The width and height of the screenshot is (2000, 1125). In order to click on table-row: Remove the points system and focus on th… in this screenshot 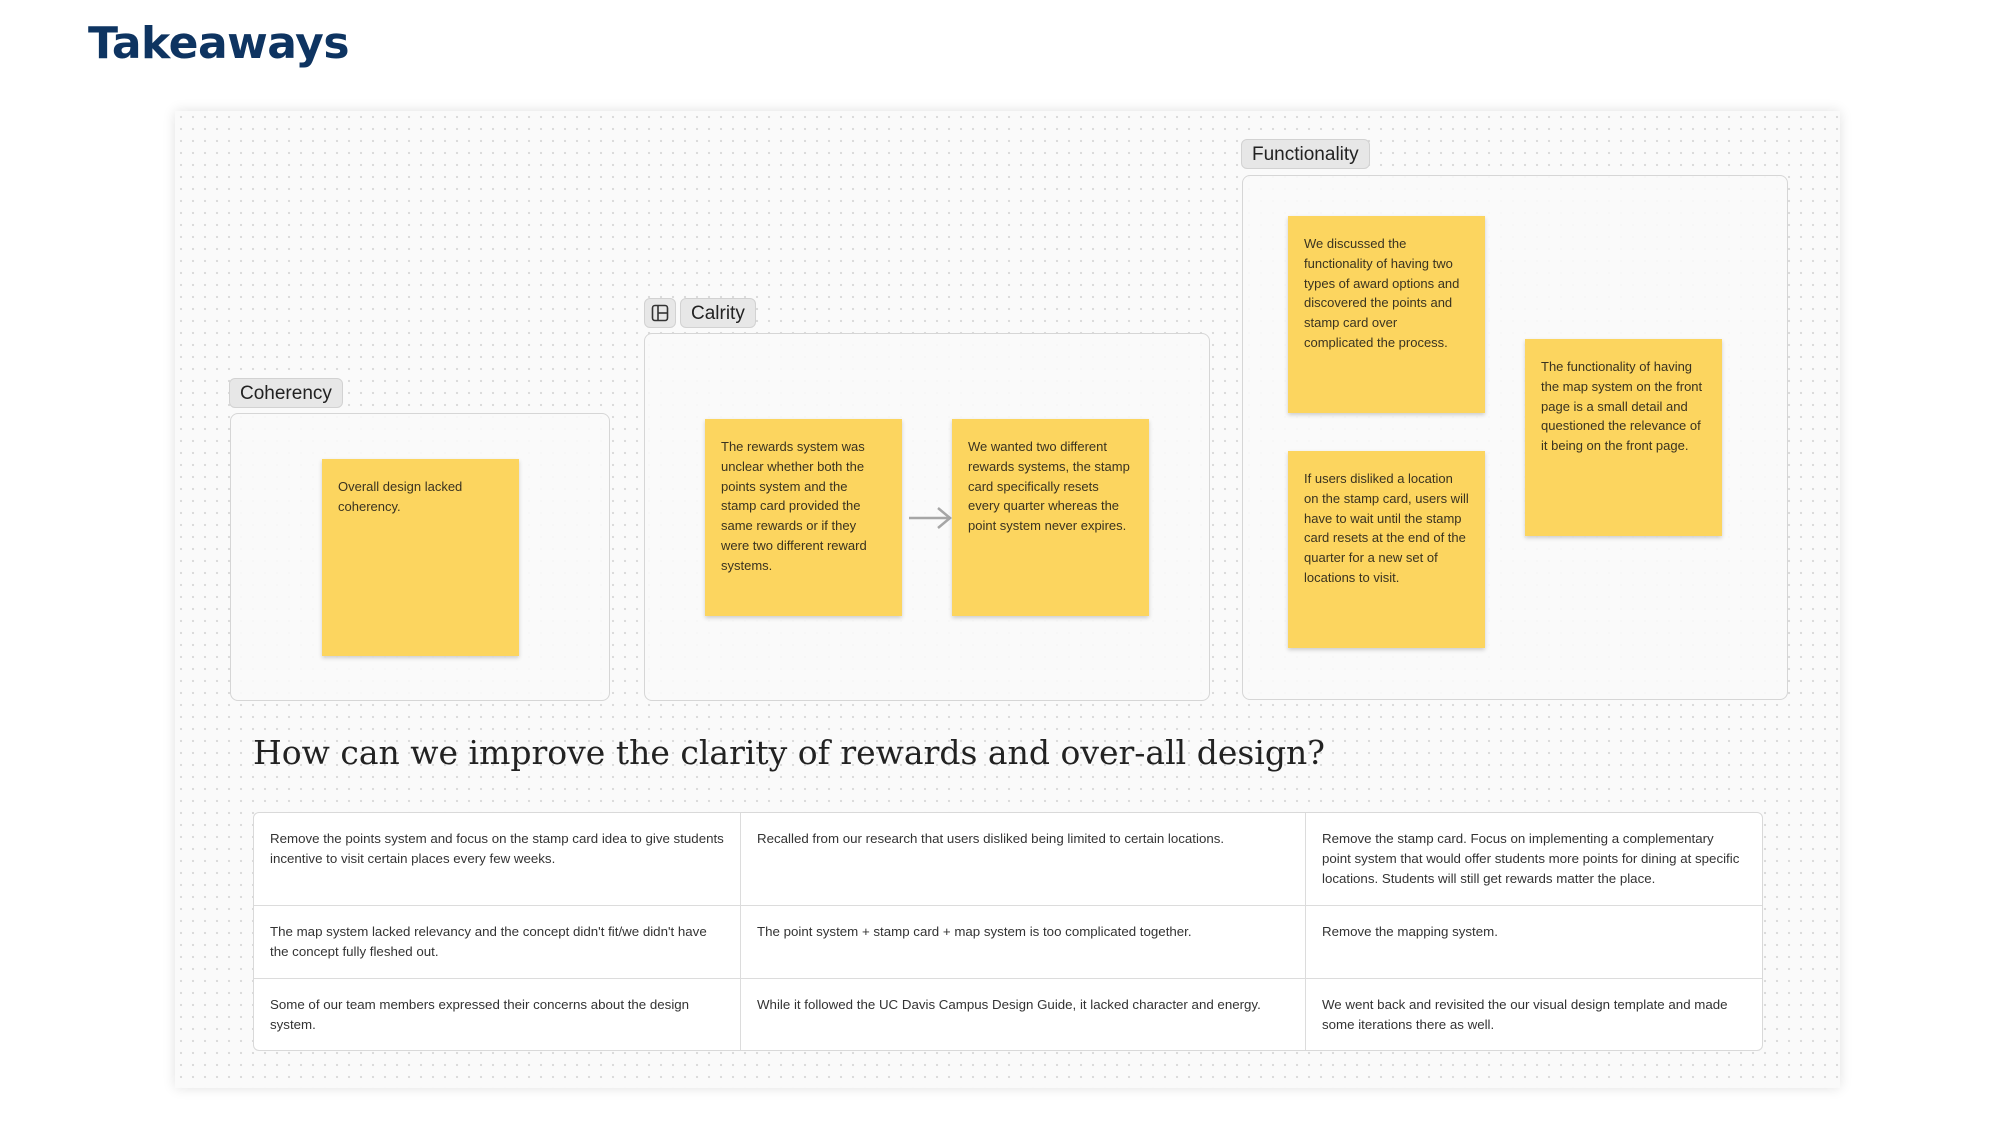, I will do `click(1008, 859)`.